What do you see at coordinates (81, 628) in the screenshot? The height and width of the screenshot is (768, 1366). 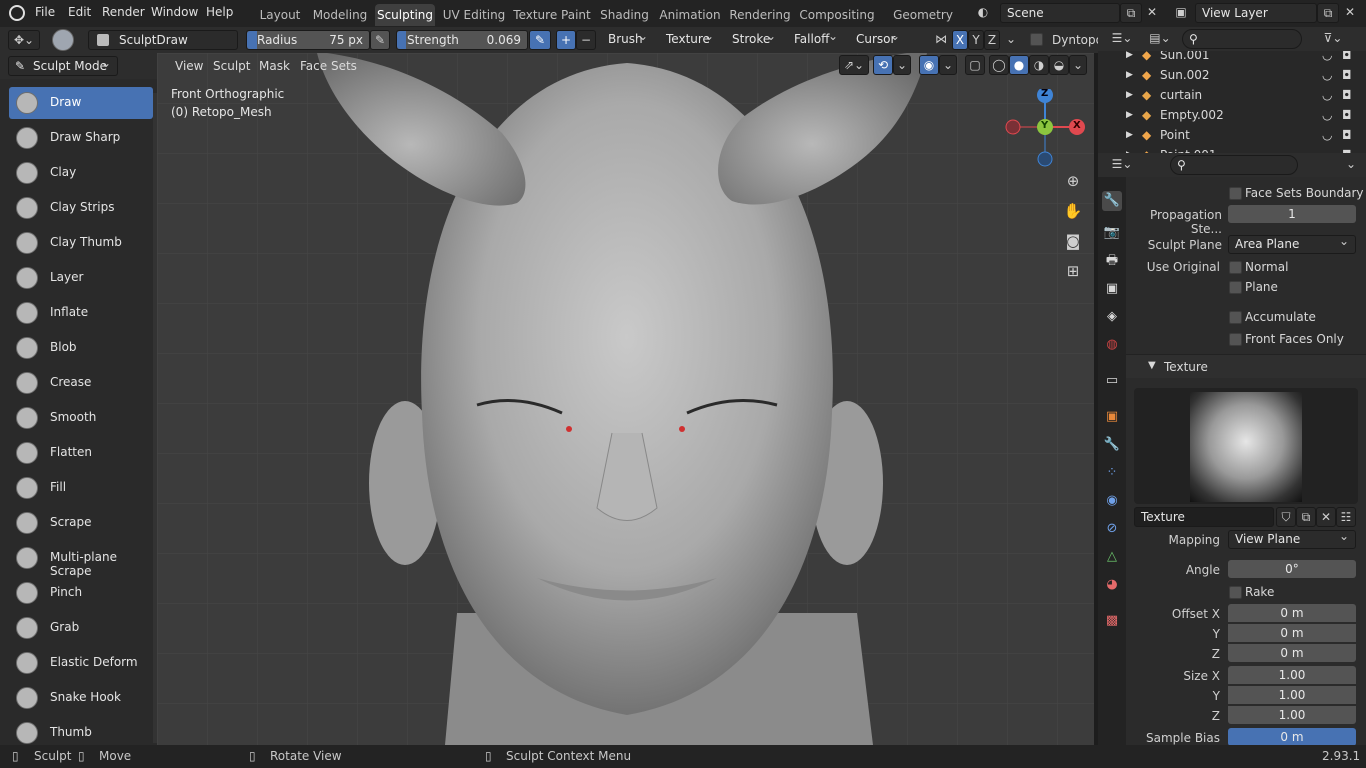 I see `tool-grab: Grab` at bounding box center [81, 628].